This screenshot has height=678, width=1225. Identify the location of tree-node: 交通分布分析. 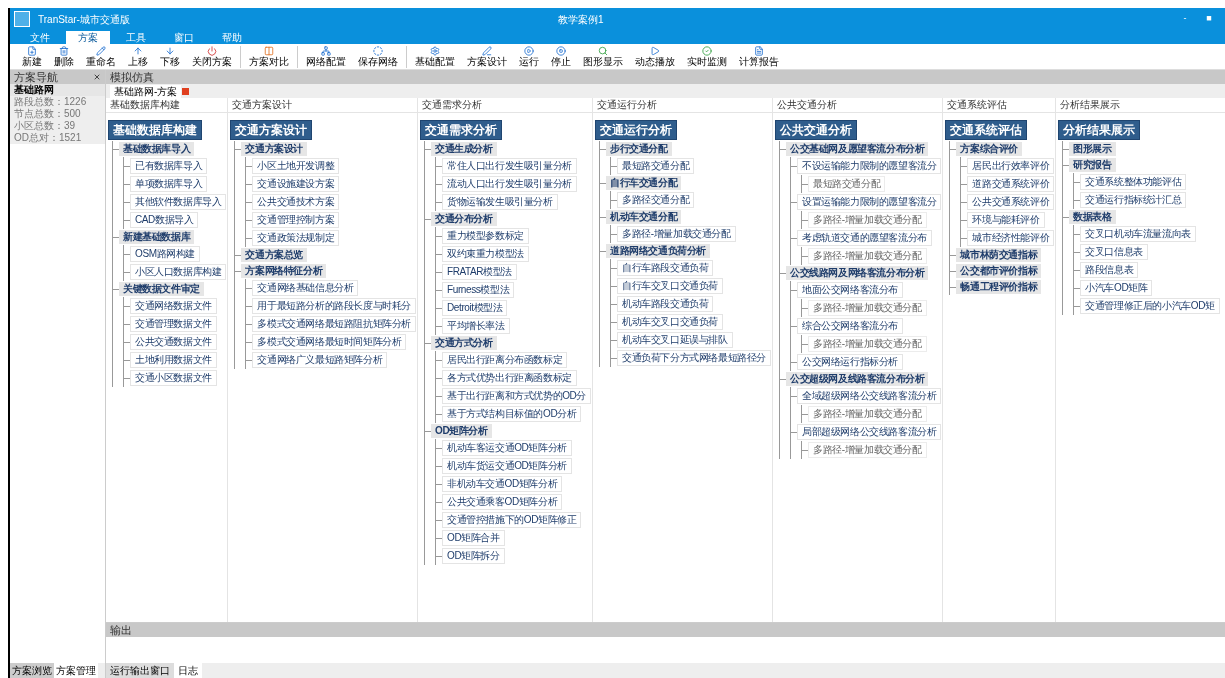
(464, 219).